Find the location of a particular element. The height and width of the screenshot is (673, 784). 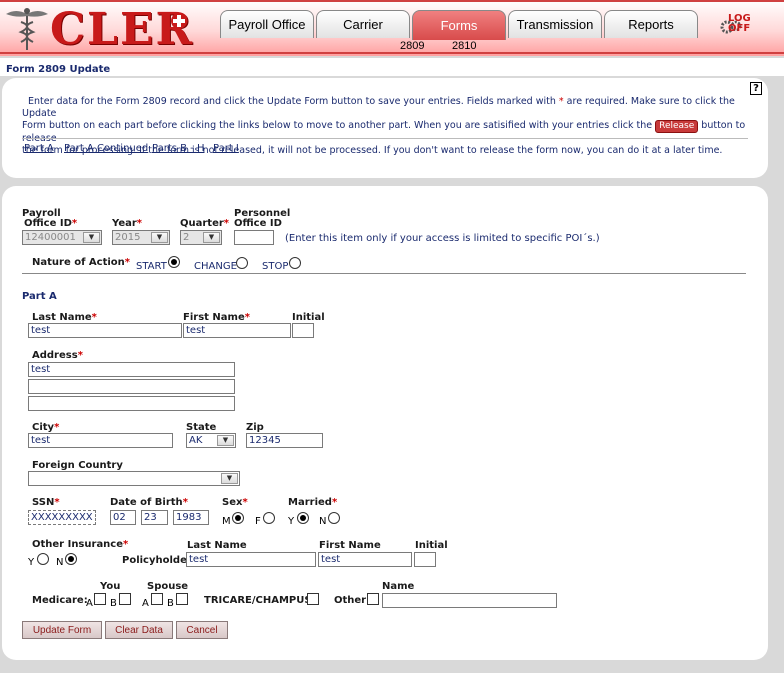

other-ins-y-radio is located at coordinates (43, 559).